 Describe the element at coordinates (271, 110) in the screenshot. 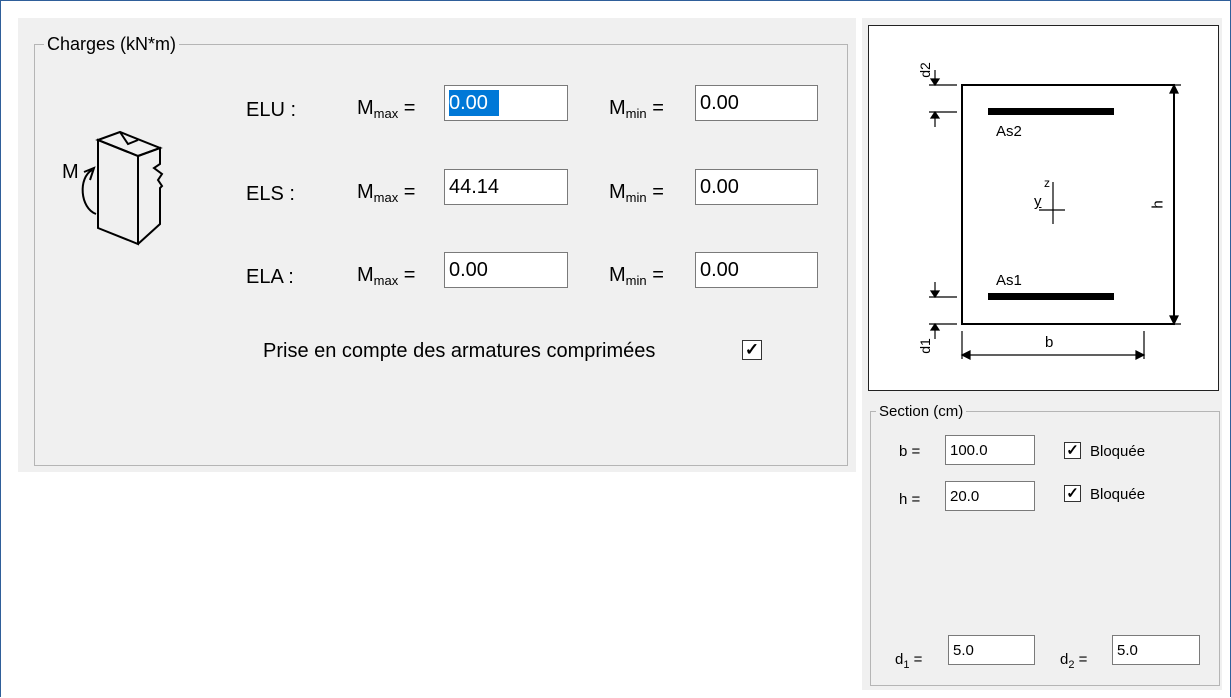

I see `elu-label: ELU :` at that location.